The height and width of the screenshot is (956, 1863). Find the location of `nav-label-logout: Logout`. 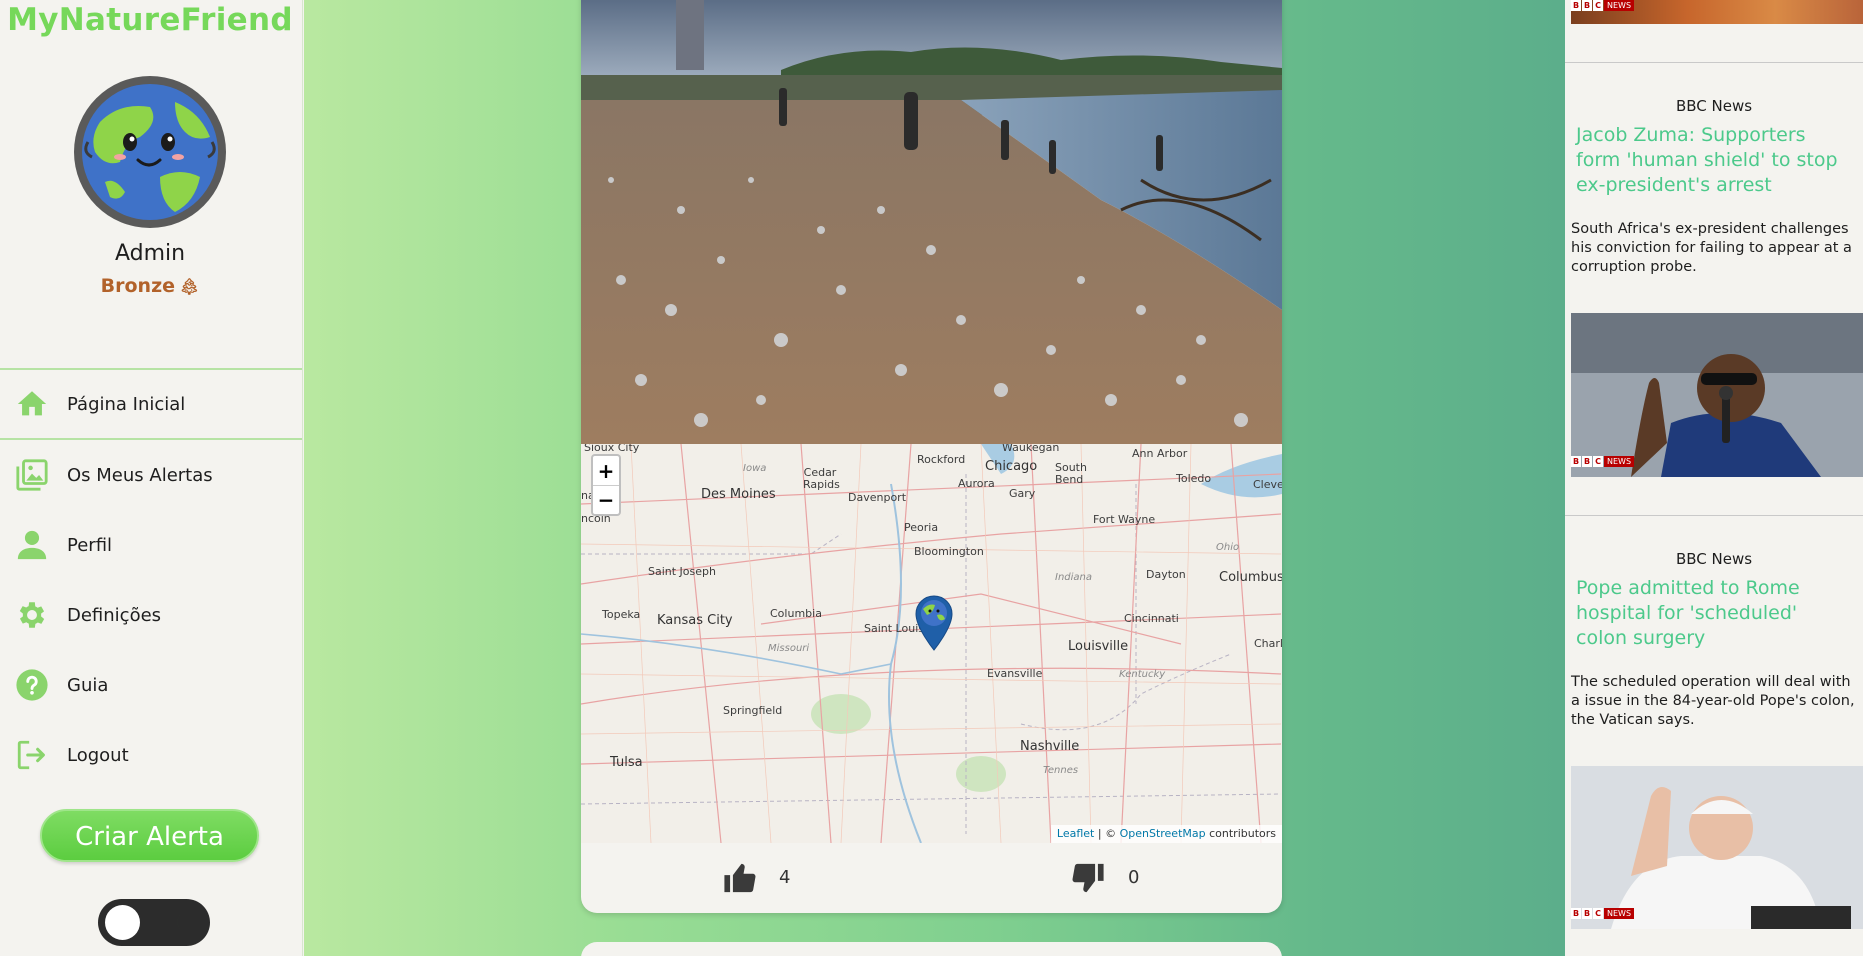

nav-label-logout: Logout is located at coordinates (98, 755).